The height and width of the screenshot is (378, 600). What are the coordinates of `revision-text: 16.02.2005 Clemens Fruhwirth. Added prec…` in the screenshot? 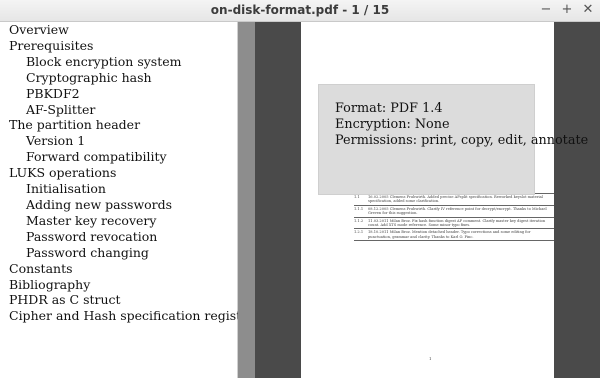 It's located at (455, 199).